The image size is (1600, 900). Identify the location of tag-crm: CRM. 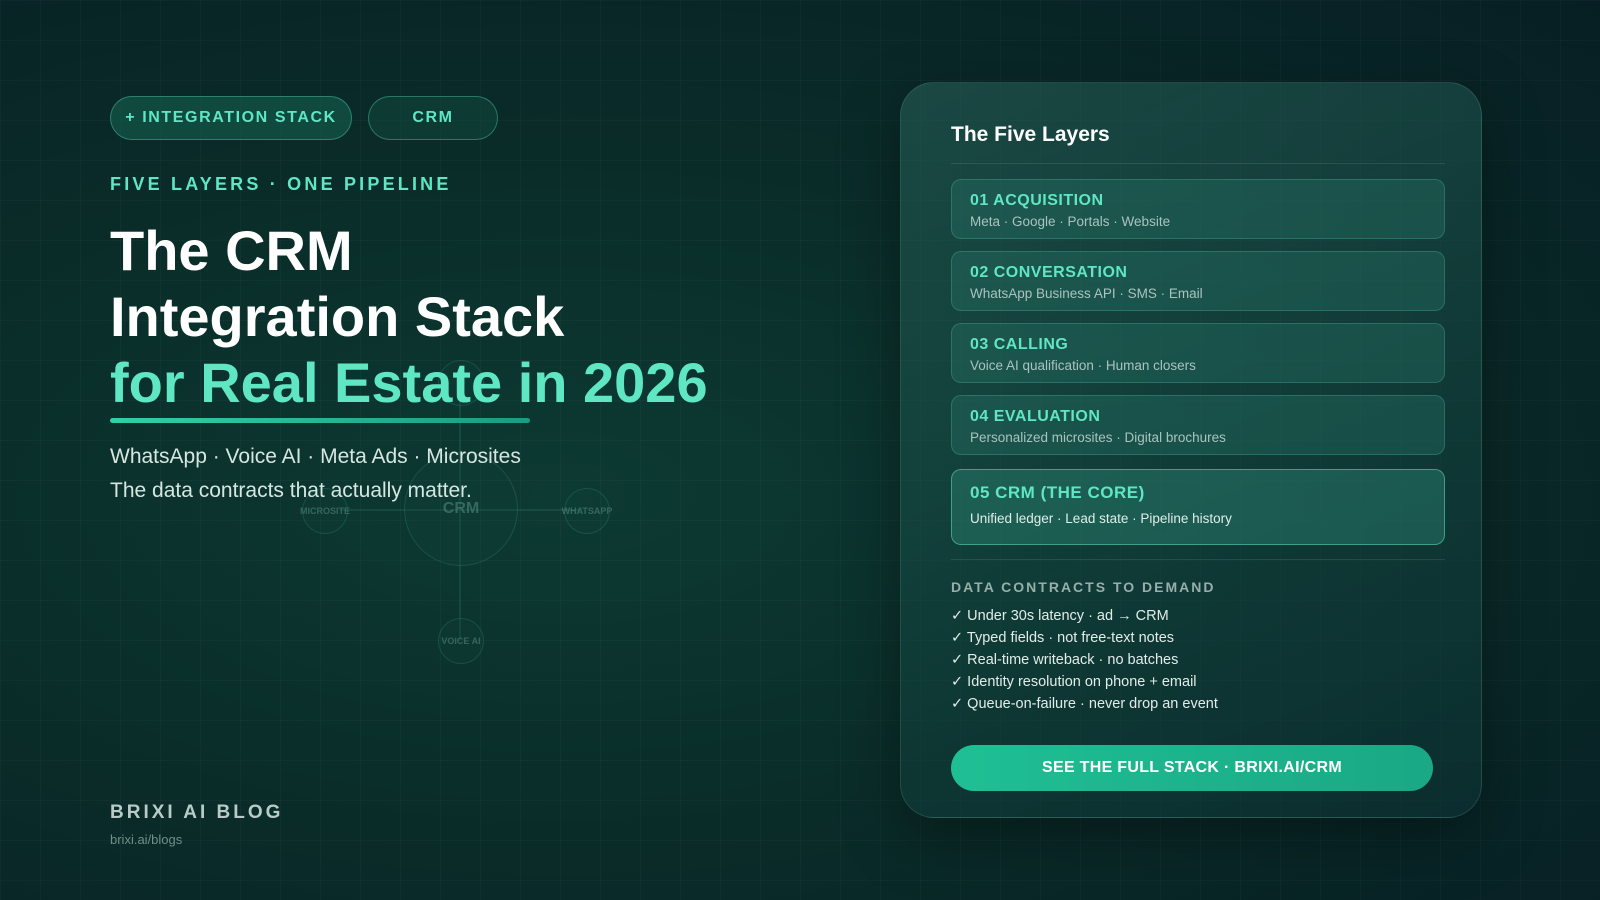
(433, 118).